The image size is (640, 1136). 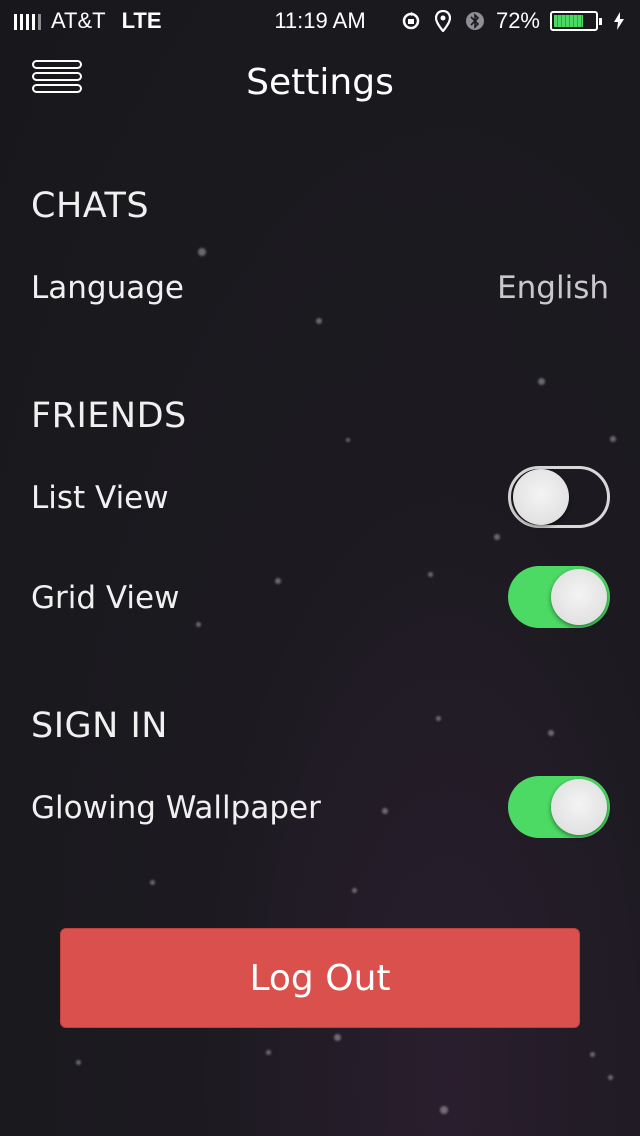 I want to click on battery-percent: 72%, so click(x=517, y=20).